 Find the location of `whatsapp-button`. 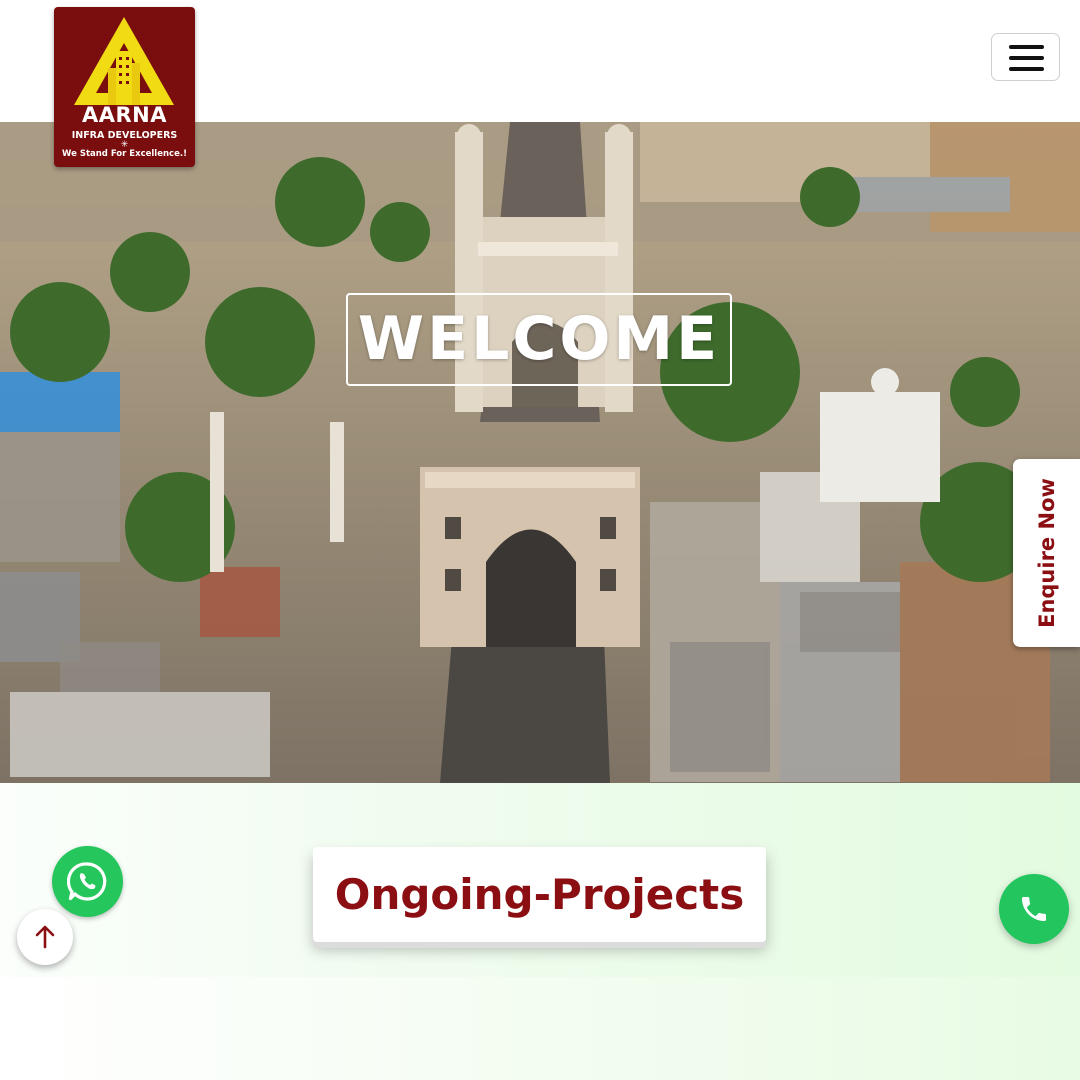

whatsapp-button is located at coordinates (87, 881).